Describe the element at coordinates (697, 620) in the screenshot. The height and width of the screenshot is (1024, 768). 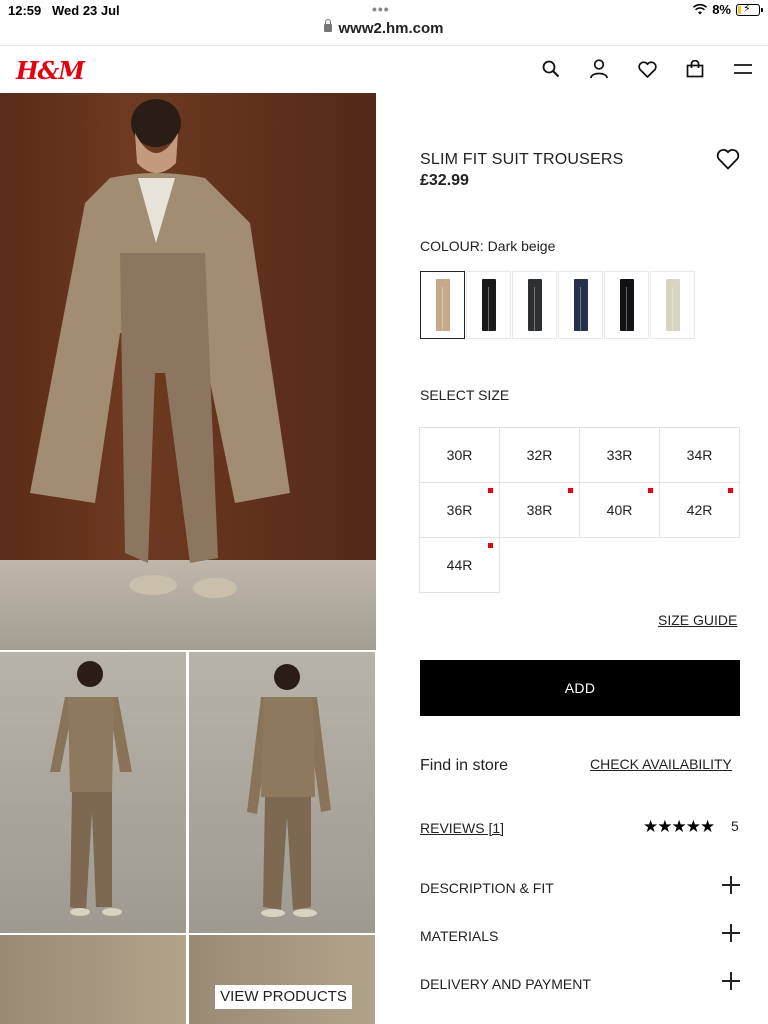
I see `size-guide-link: SIZE GUIDE` at that location.